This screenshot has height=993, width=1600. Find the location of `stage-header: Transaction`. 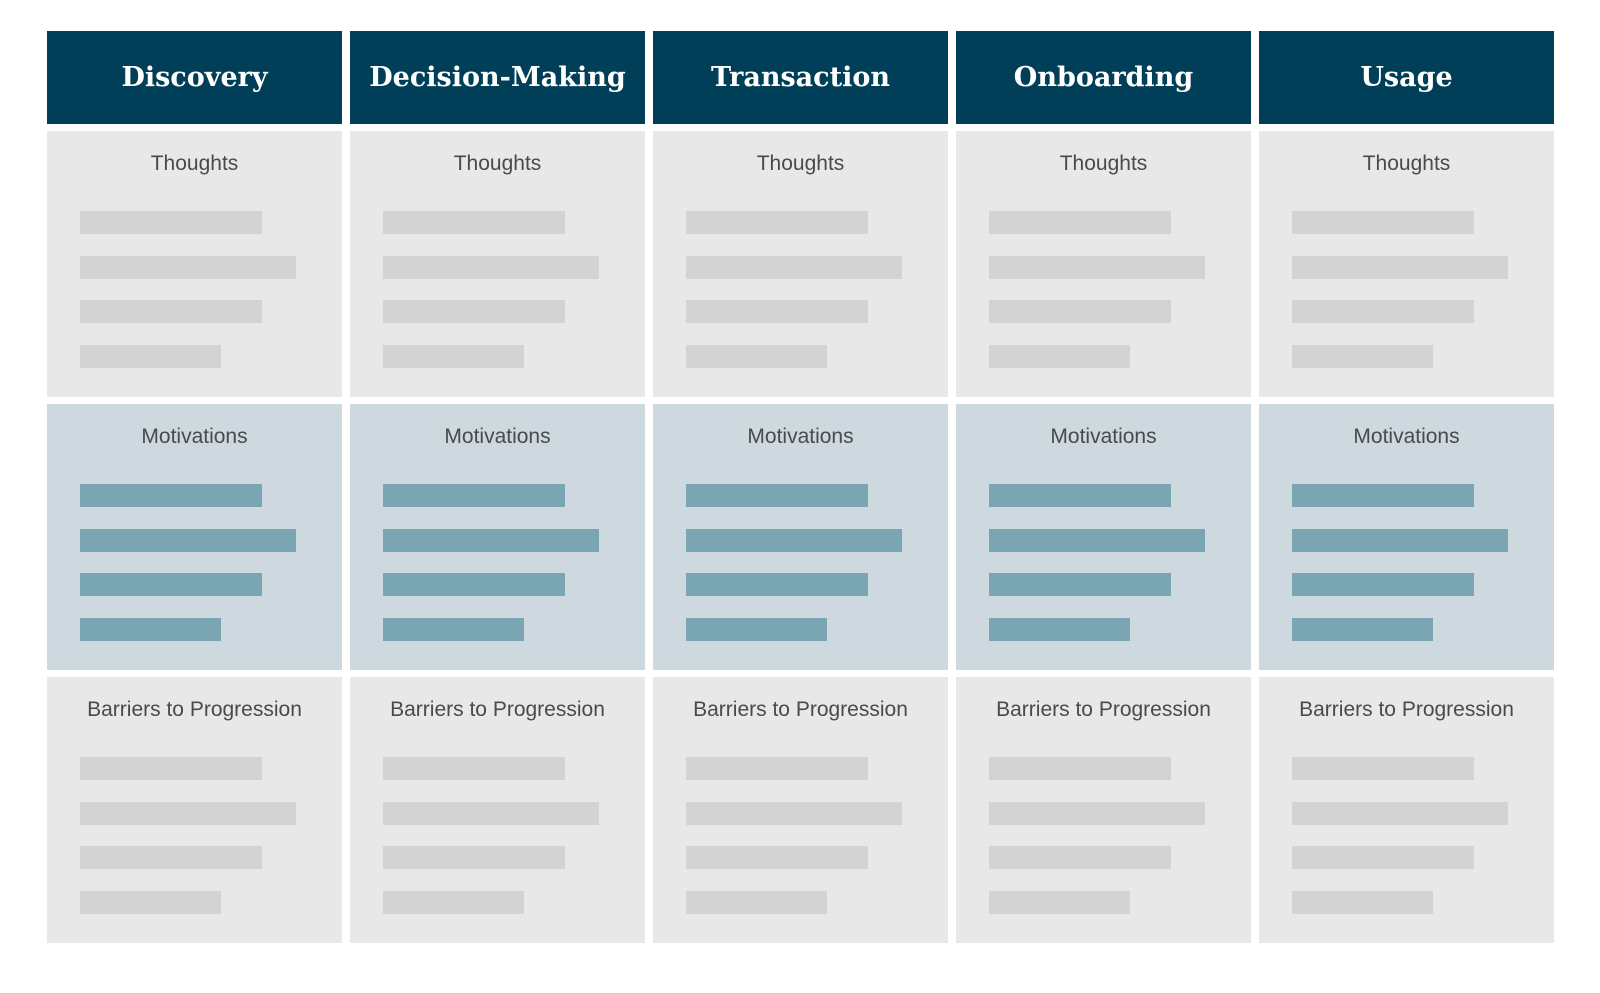

stage-header: Transaction is located at coordinates (800, 77).